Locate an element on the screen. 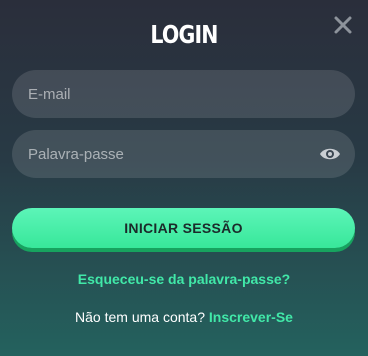  email-field-container is located at coordinates (183, 94).